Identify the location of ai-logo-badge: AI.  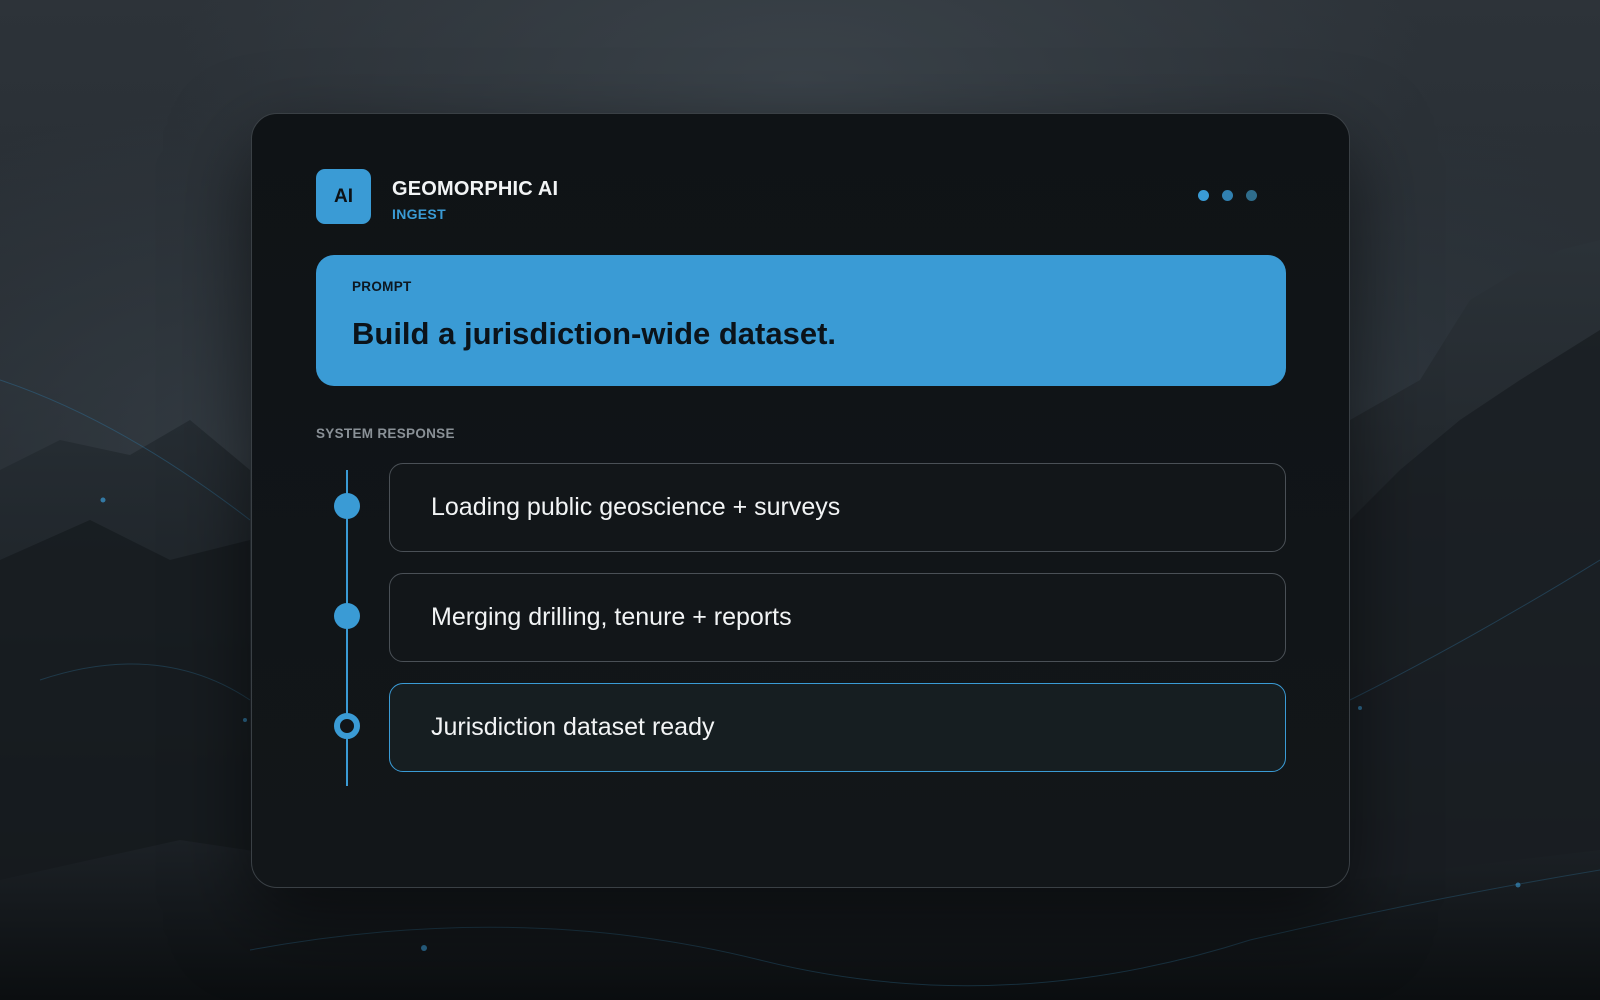
(343, 196).